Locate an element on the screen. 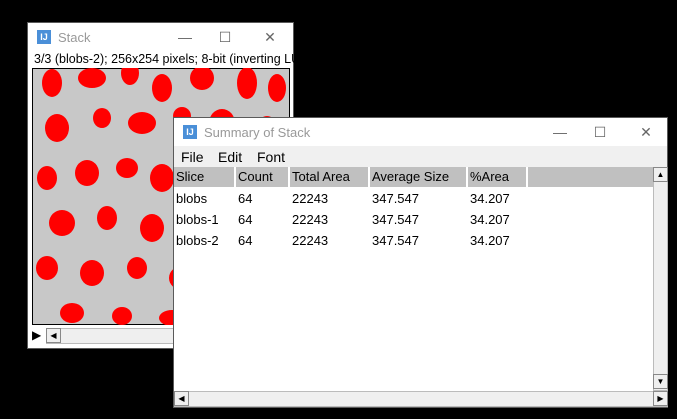 This screenshot has width=677, height=419. menu-bar: File Edit Font is located at coordinates (420, 156).